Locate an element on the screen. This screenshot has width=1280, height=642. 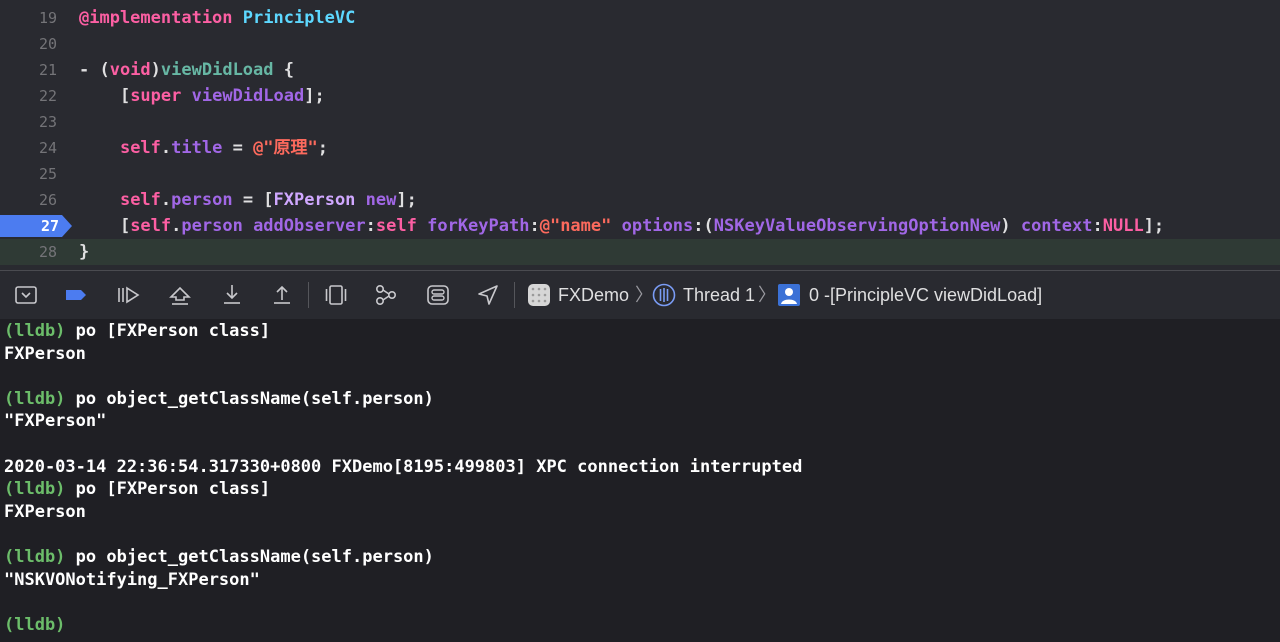
breadcrumb-app: FXDemo is located at coordinates (593, 295).